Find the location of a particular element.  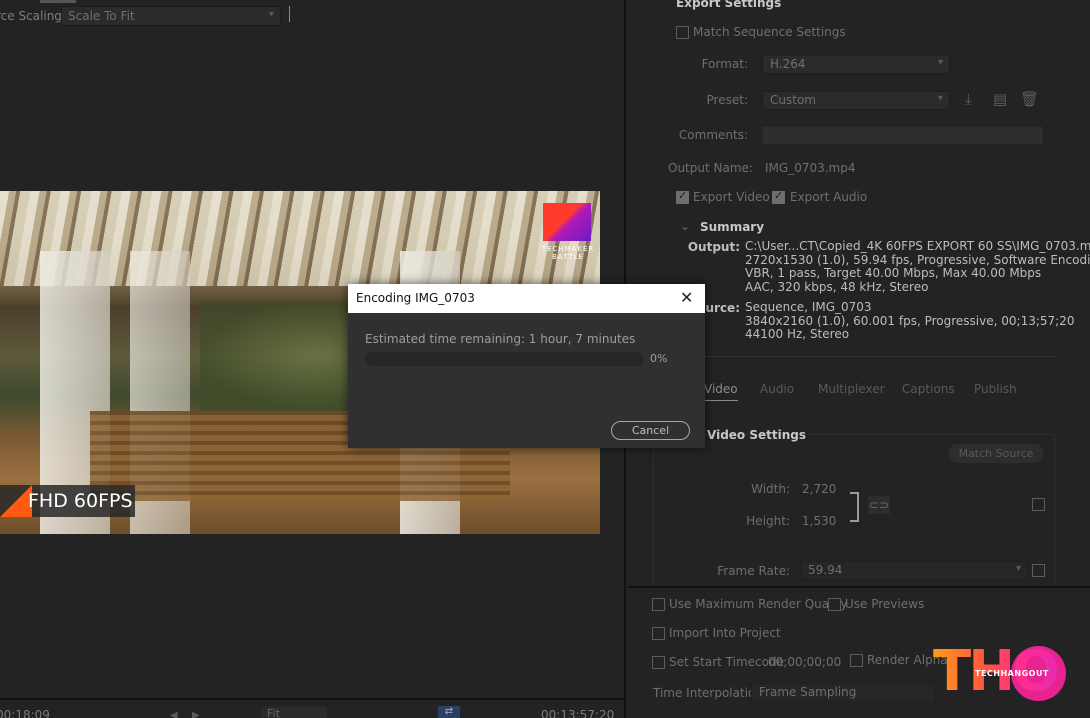

width-value: 2,720 is located at coordinates (819, 489).